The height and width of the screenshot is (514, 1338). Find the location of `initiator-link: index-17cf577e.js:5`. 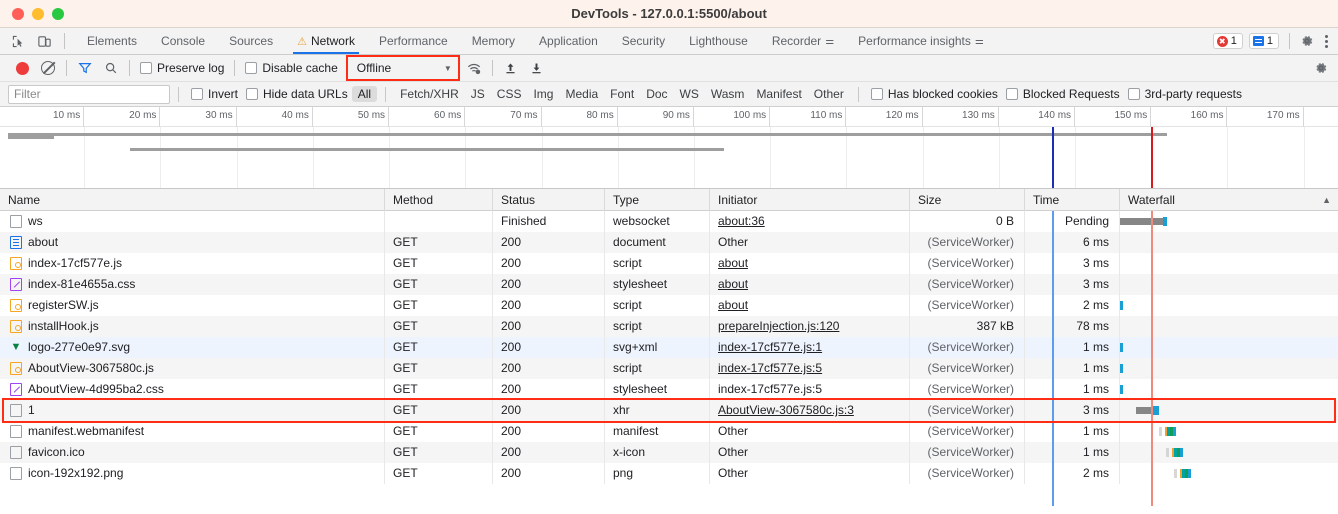

initiator-link: index-17cf577e.js:5 is located at coordinates (770, 368).